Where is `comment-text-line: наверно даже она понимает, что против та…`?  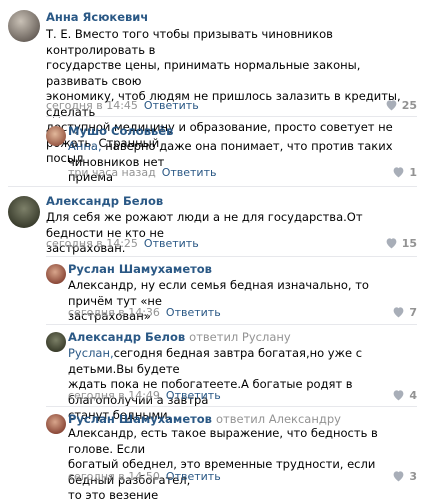
comment-text-line: наверно даже она понимает, что против та… is located at coordinates (230, 154).